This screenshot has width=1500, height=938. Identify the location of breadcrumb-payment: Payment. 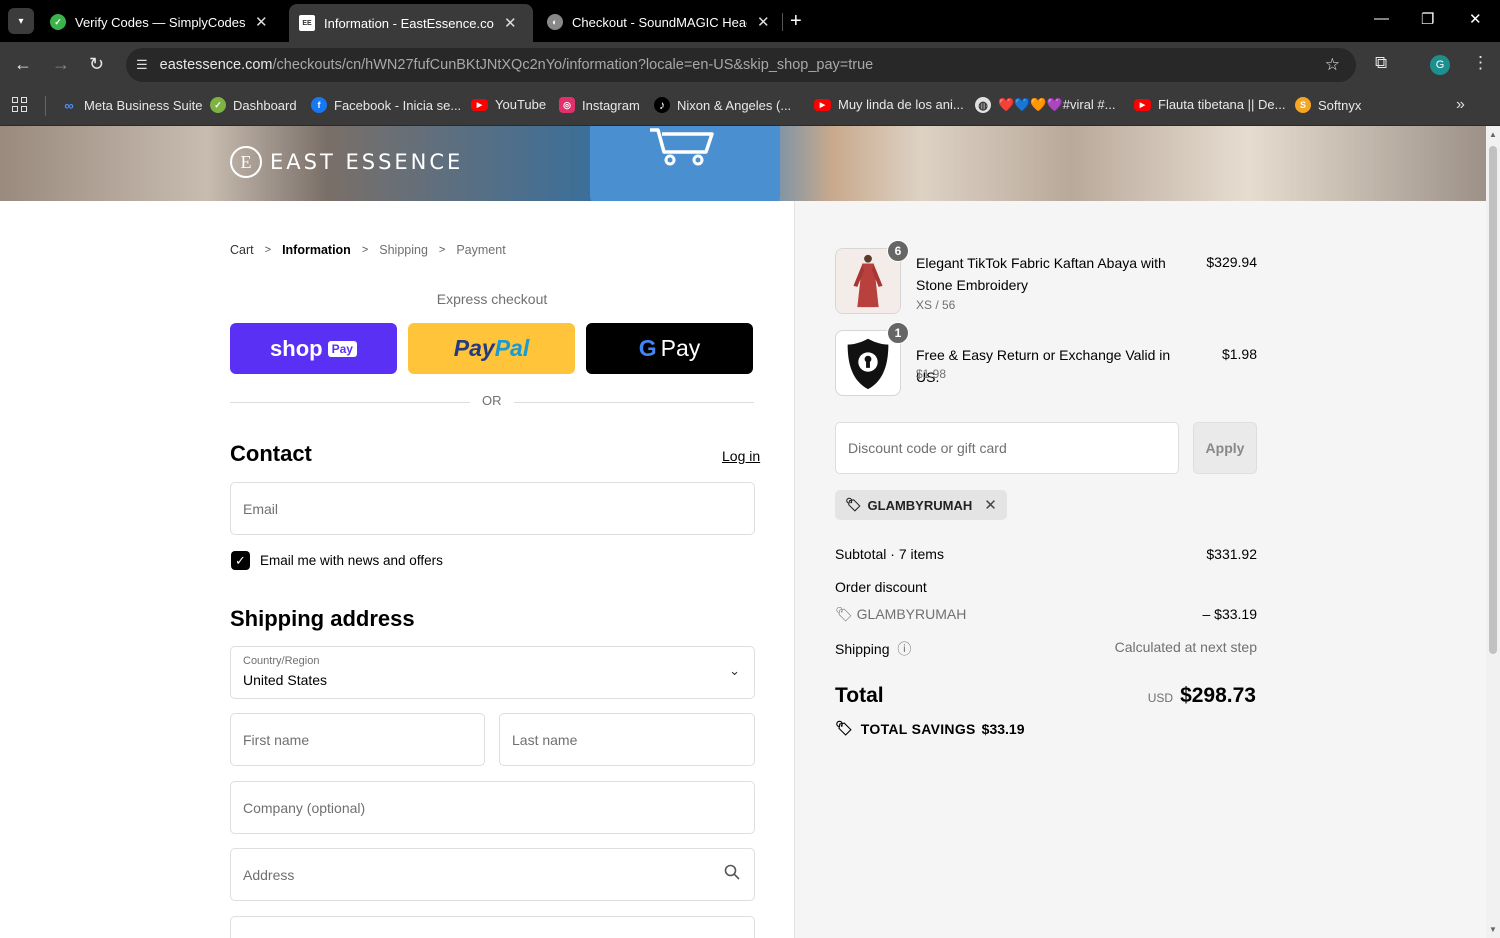
(481, 250).